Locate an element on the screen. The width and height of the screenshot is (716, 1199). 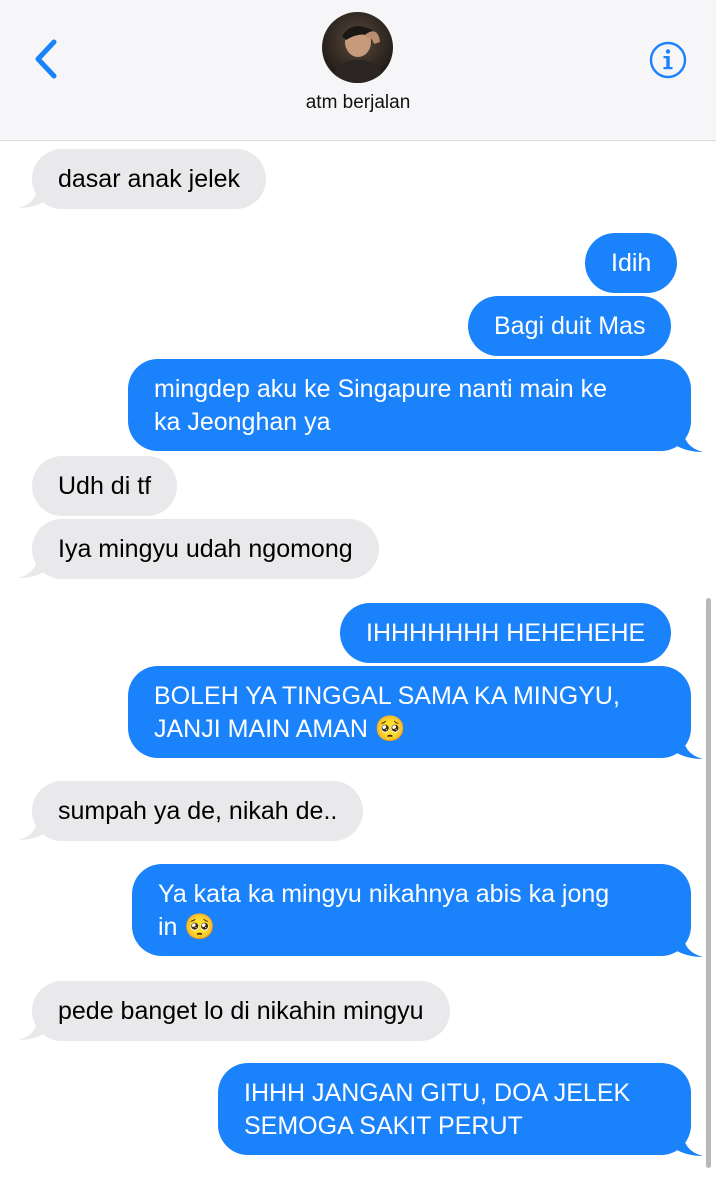
contact-name: atm berjalan is located at coordinates (358, 103).